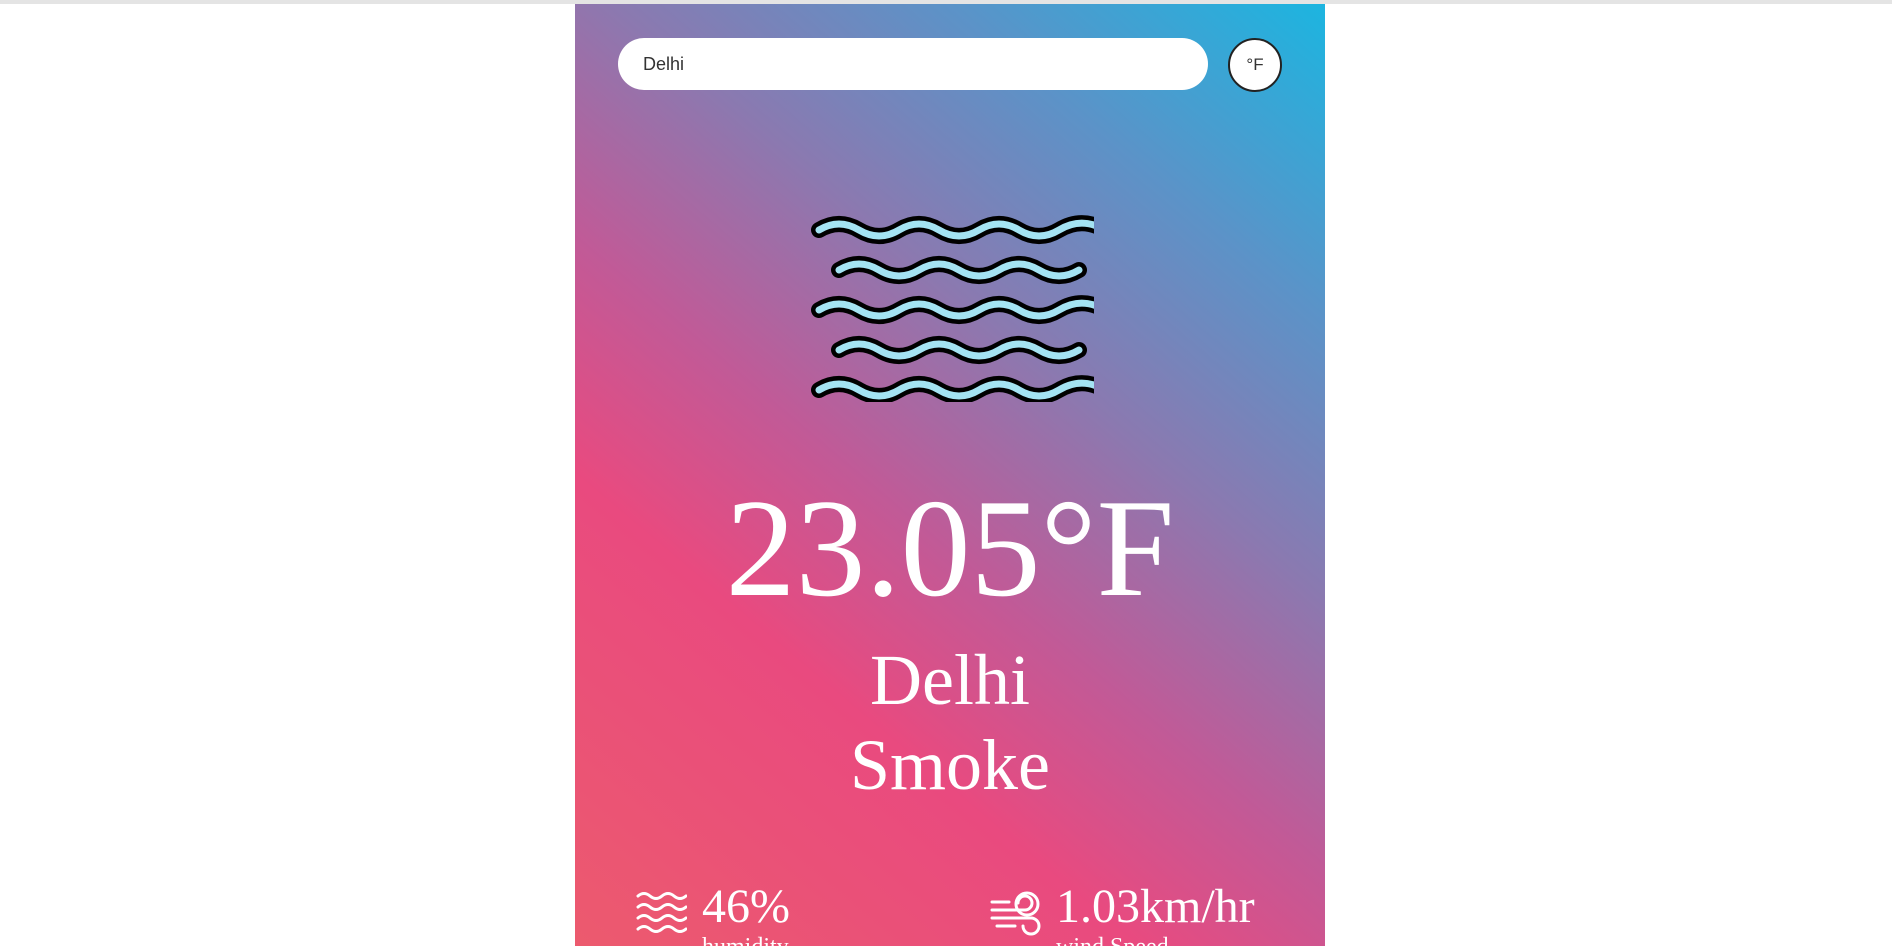 The image size is (1892, 946). I want to click on wind-speed-value: 1.03km/hr, so click(1155, 906).